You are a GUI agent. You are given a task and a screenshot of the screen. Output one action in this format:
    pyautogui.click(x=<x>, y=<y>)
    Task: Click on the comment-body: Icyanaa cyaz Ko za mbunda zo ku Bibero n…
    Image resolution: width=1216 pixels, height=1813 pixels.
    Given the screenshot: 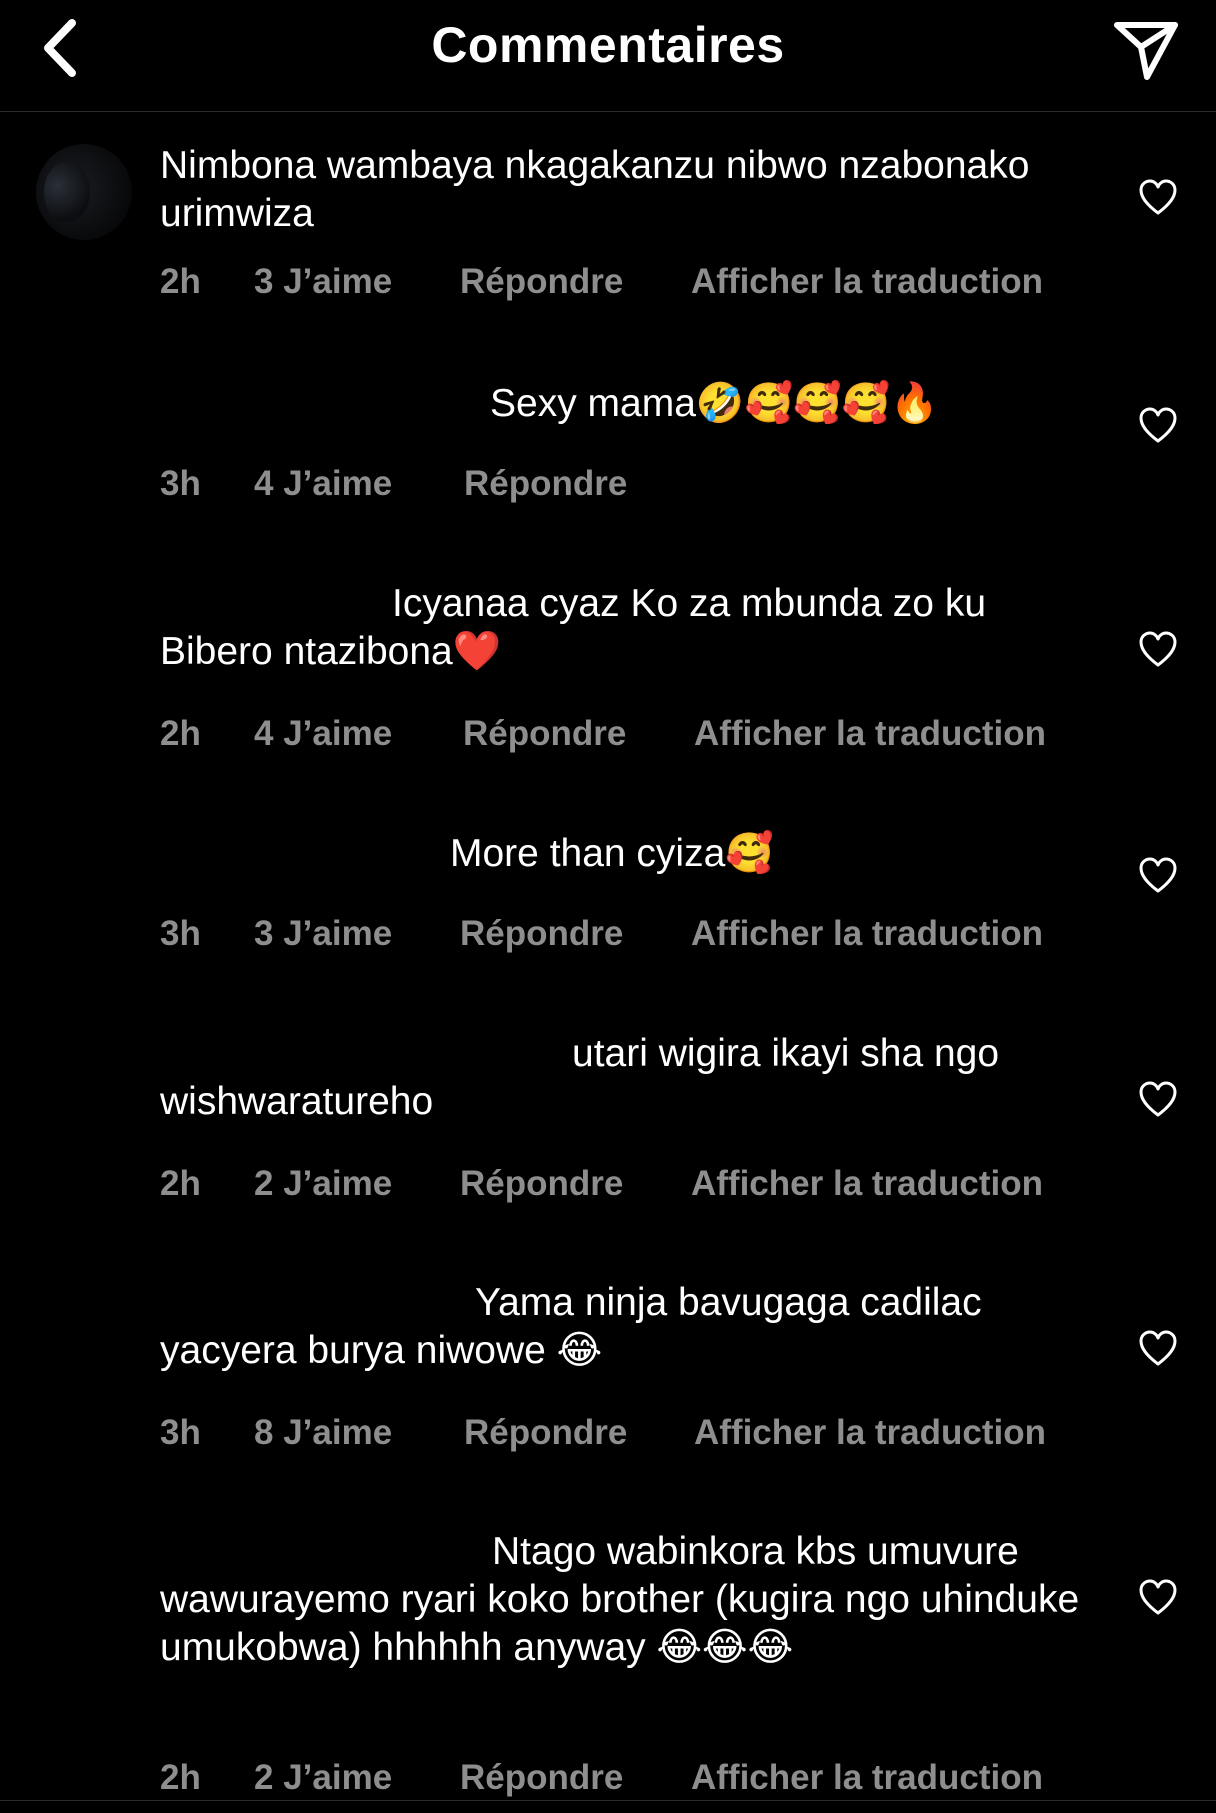 What is the action you would take?
    pyautogui.click(x=573, y=627)
    